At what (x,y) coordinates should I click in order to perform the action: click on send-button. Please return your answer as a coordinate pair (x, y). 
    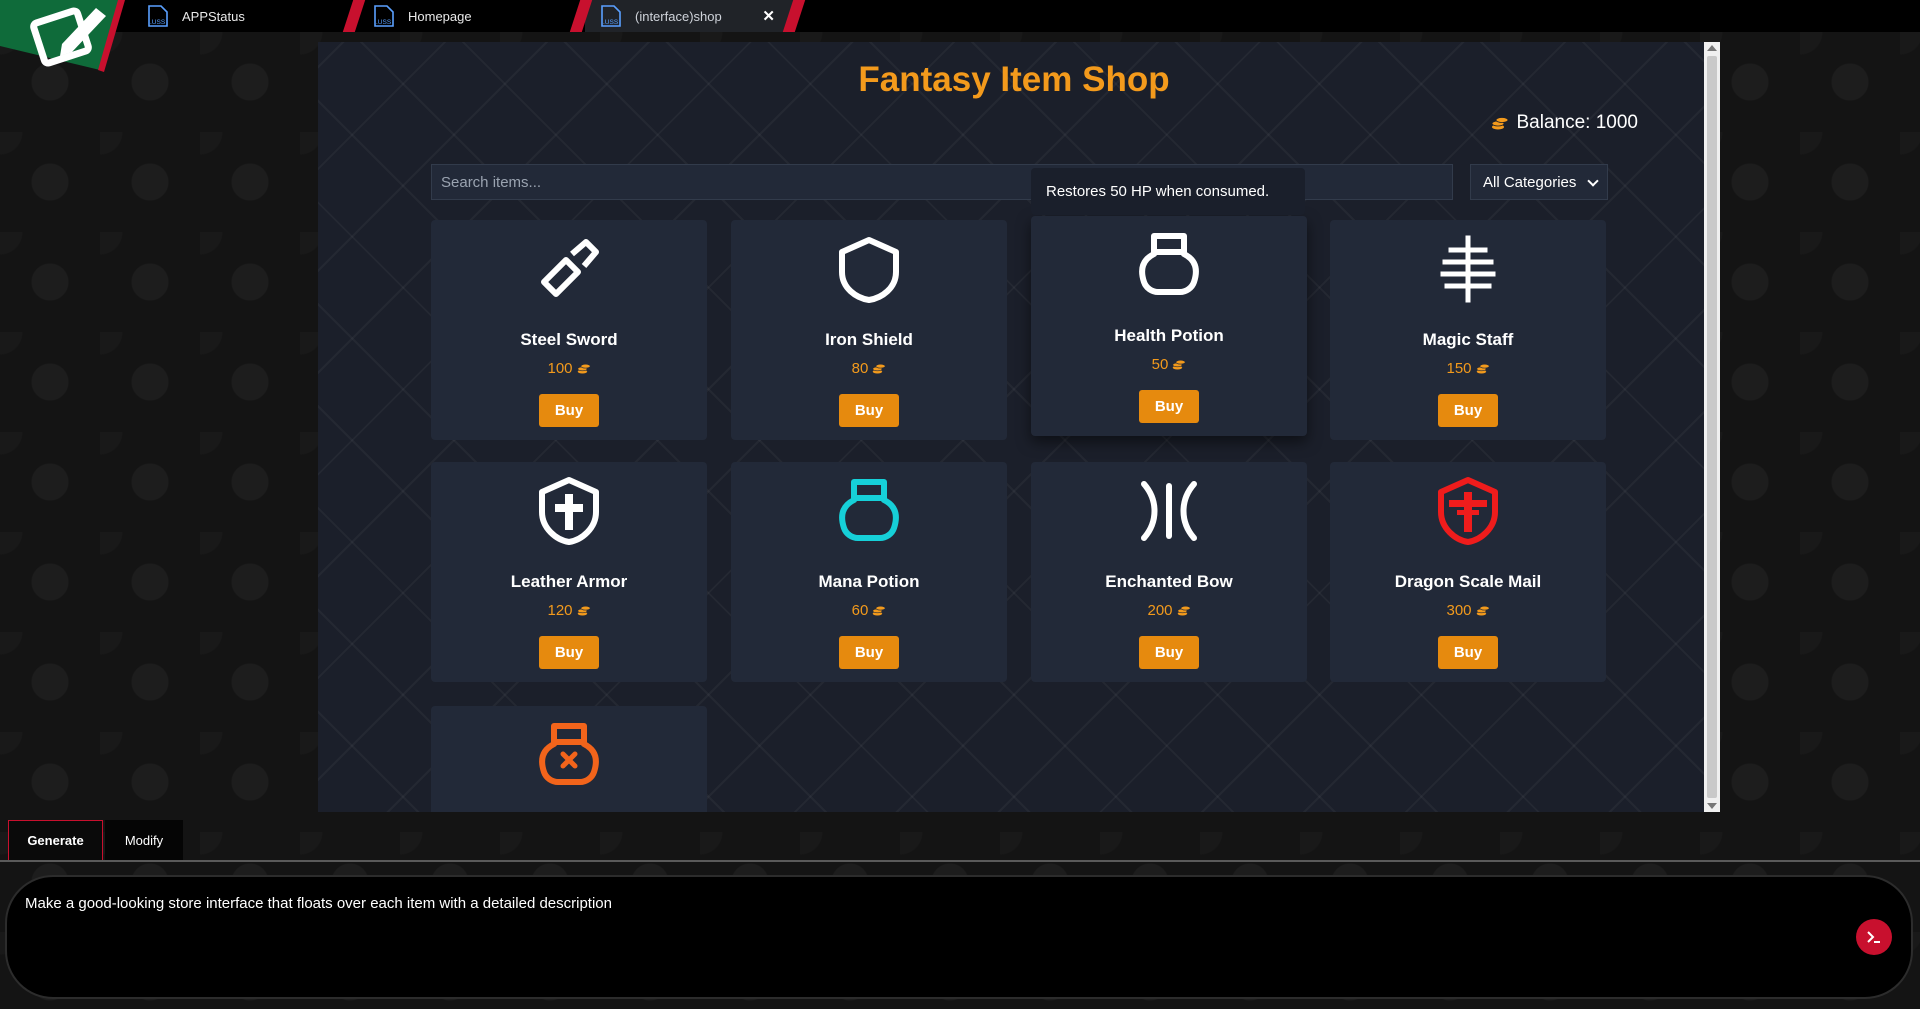
    Looking at the image, I should click on (1874, 937).